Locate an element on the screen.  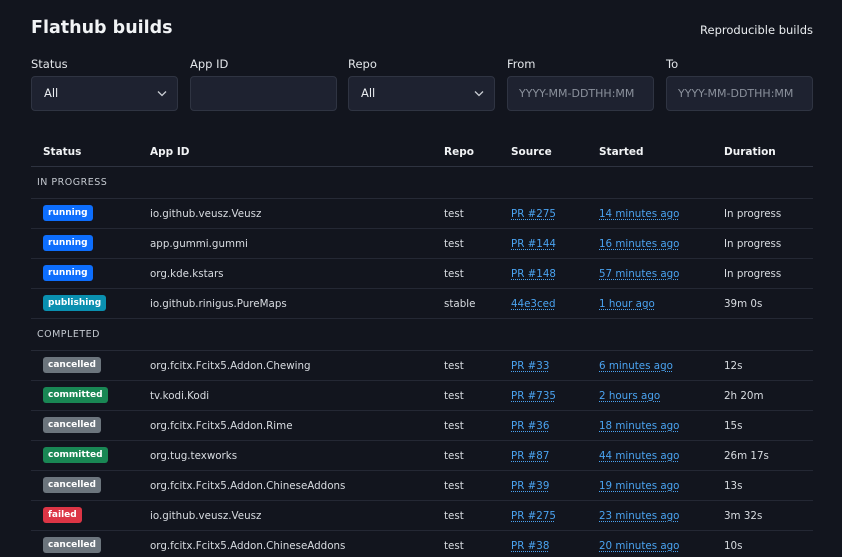
group-header: IN PROGRESS is located at coordinates (422, 183).